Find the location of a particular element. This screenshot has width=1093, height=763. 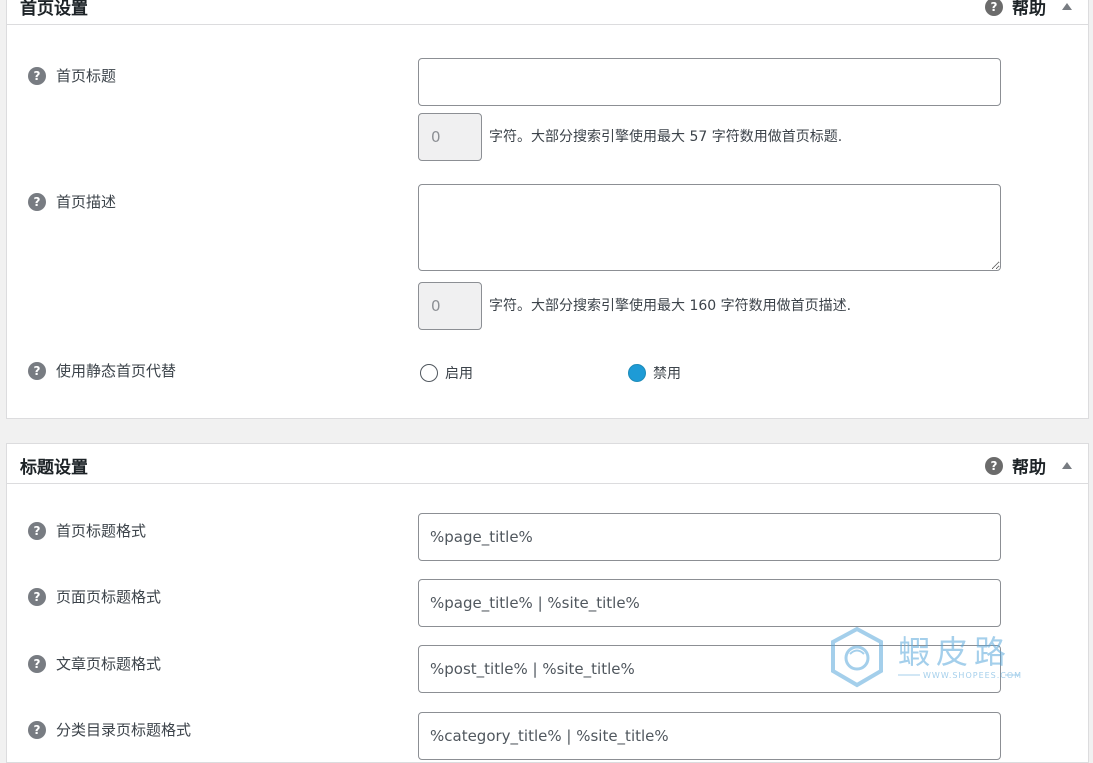

label-text: 页面页标题格式 is located at coordinates (109, 597).